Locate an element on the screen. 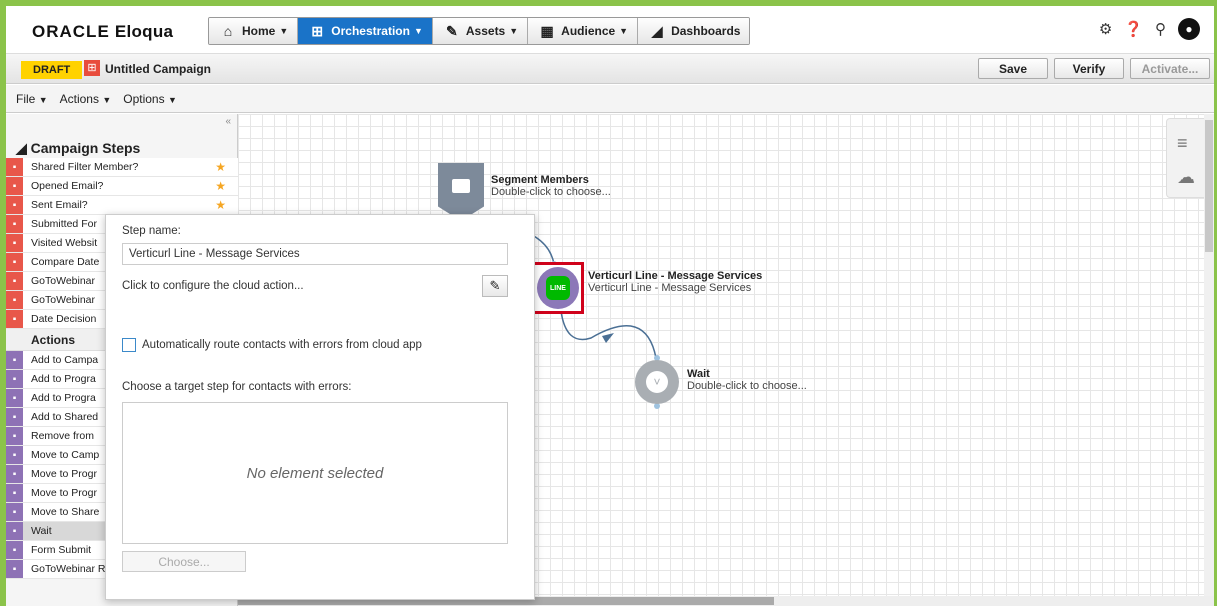 This screenshot has width=1217, height=606. pencil-icon: ✎ is located at coordinates (495, 285).